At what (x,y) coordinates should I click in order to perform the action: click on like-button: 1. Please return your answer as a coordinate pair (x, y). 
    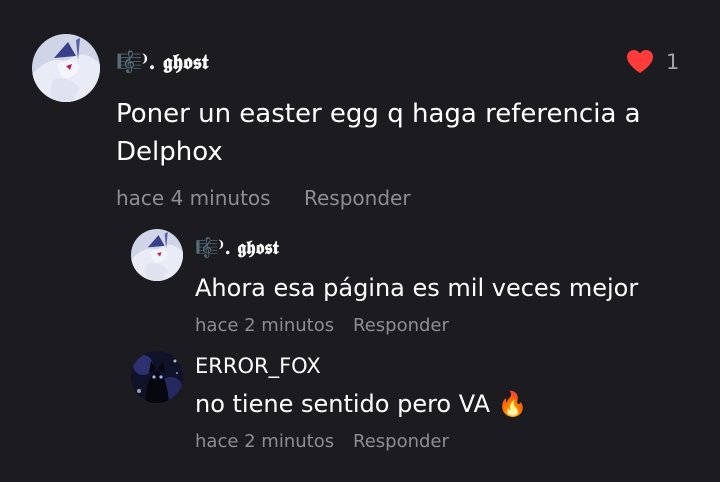
    Looking at the image, I should click on (652, 61).